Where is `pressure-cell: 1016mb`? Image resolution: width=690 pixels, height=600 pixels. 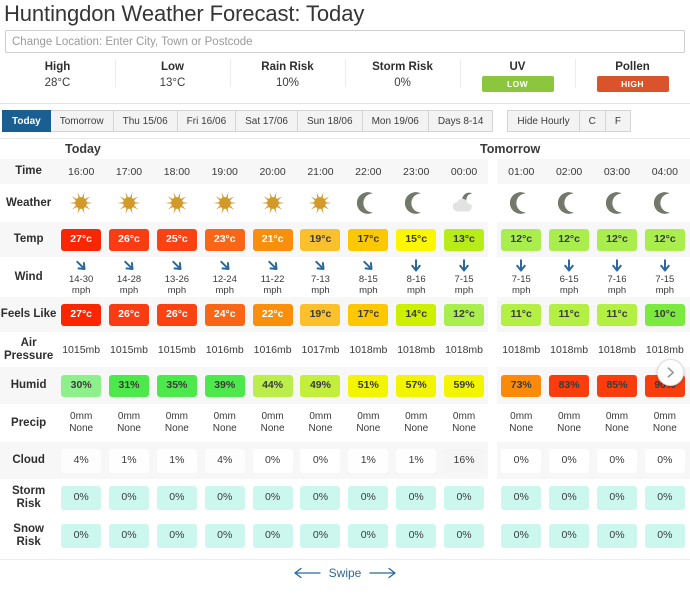 pressure-cell: 1016mb is located at coordinates (225, 349).